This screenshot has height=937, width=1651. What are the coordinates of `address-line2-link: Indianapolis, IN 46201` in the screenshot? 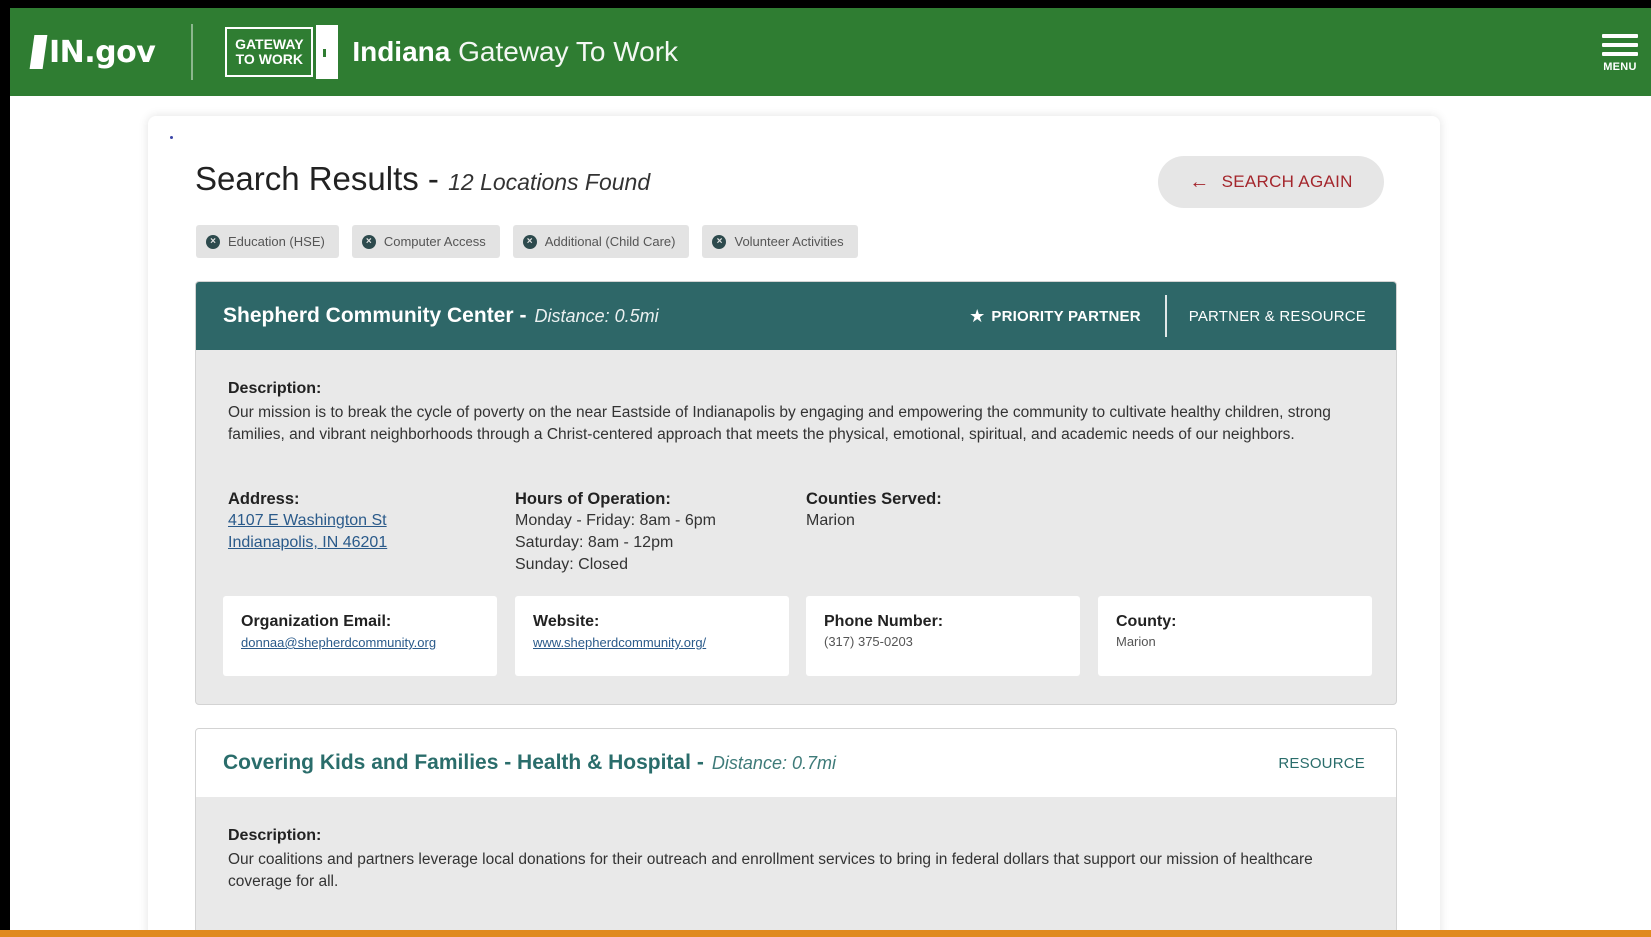 It's located at (307, 542).